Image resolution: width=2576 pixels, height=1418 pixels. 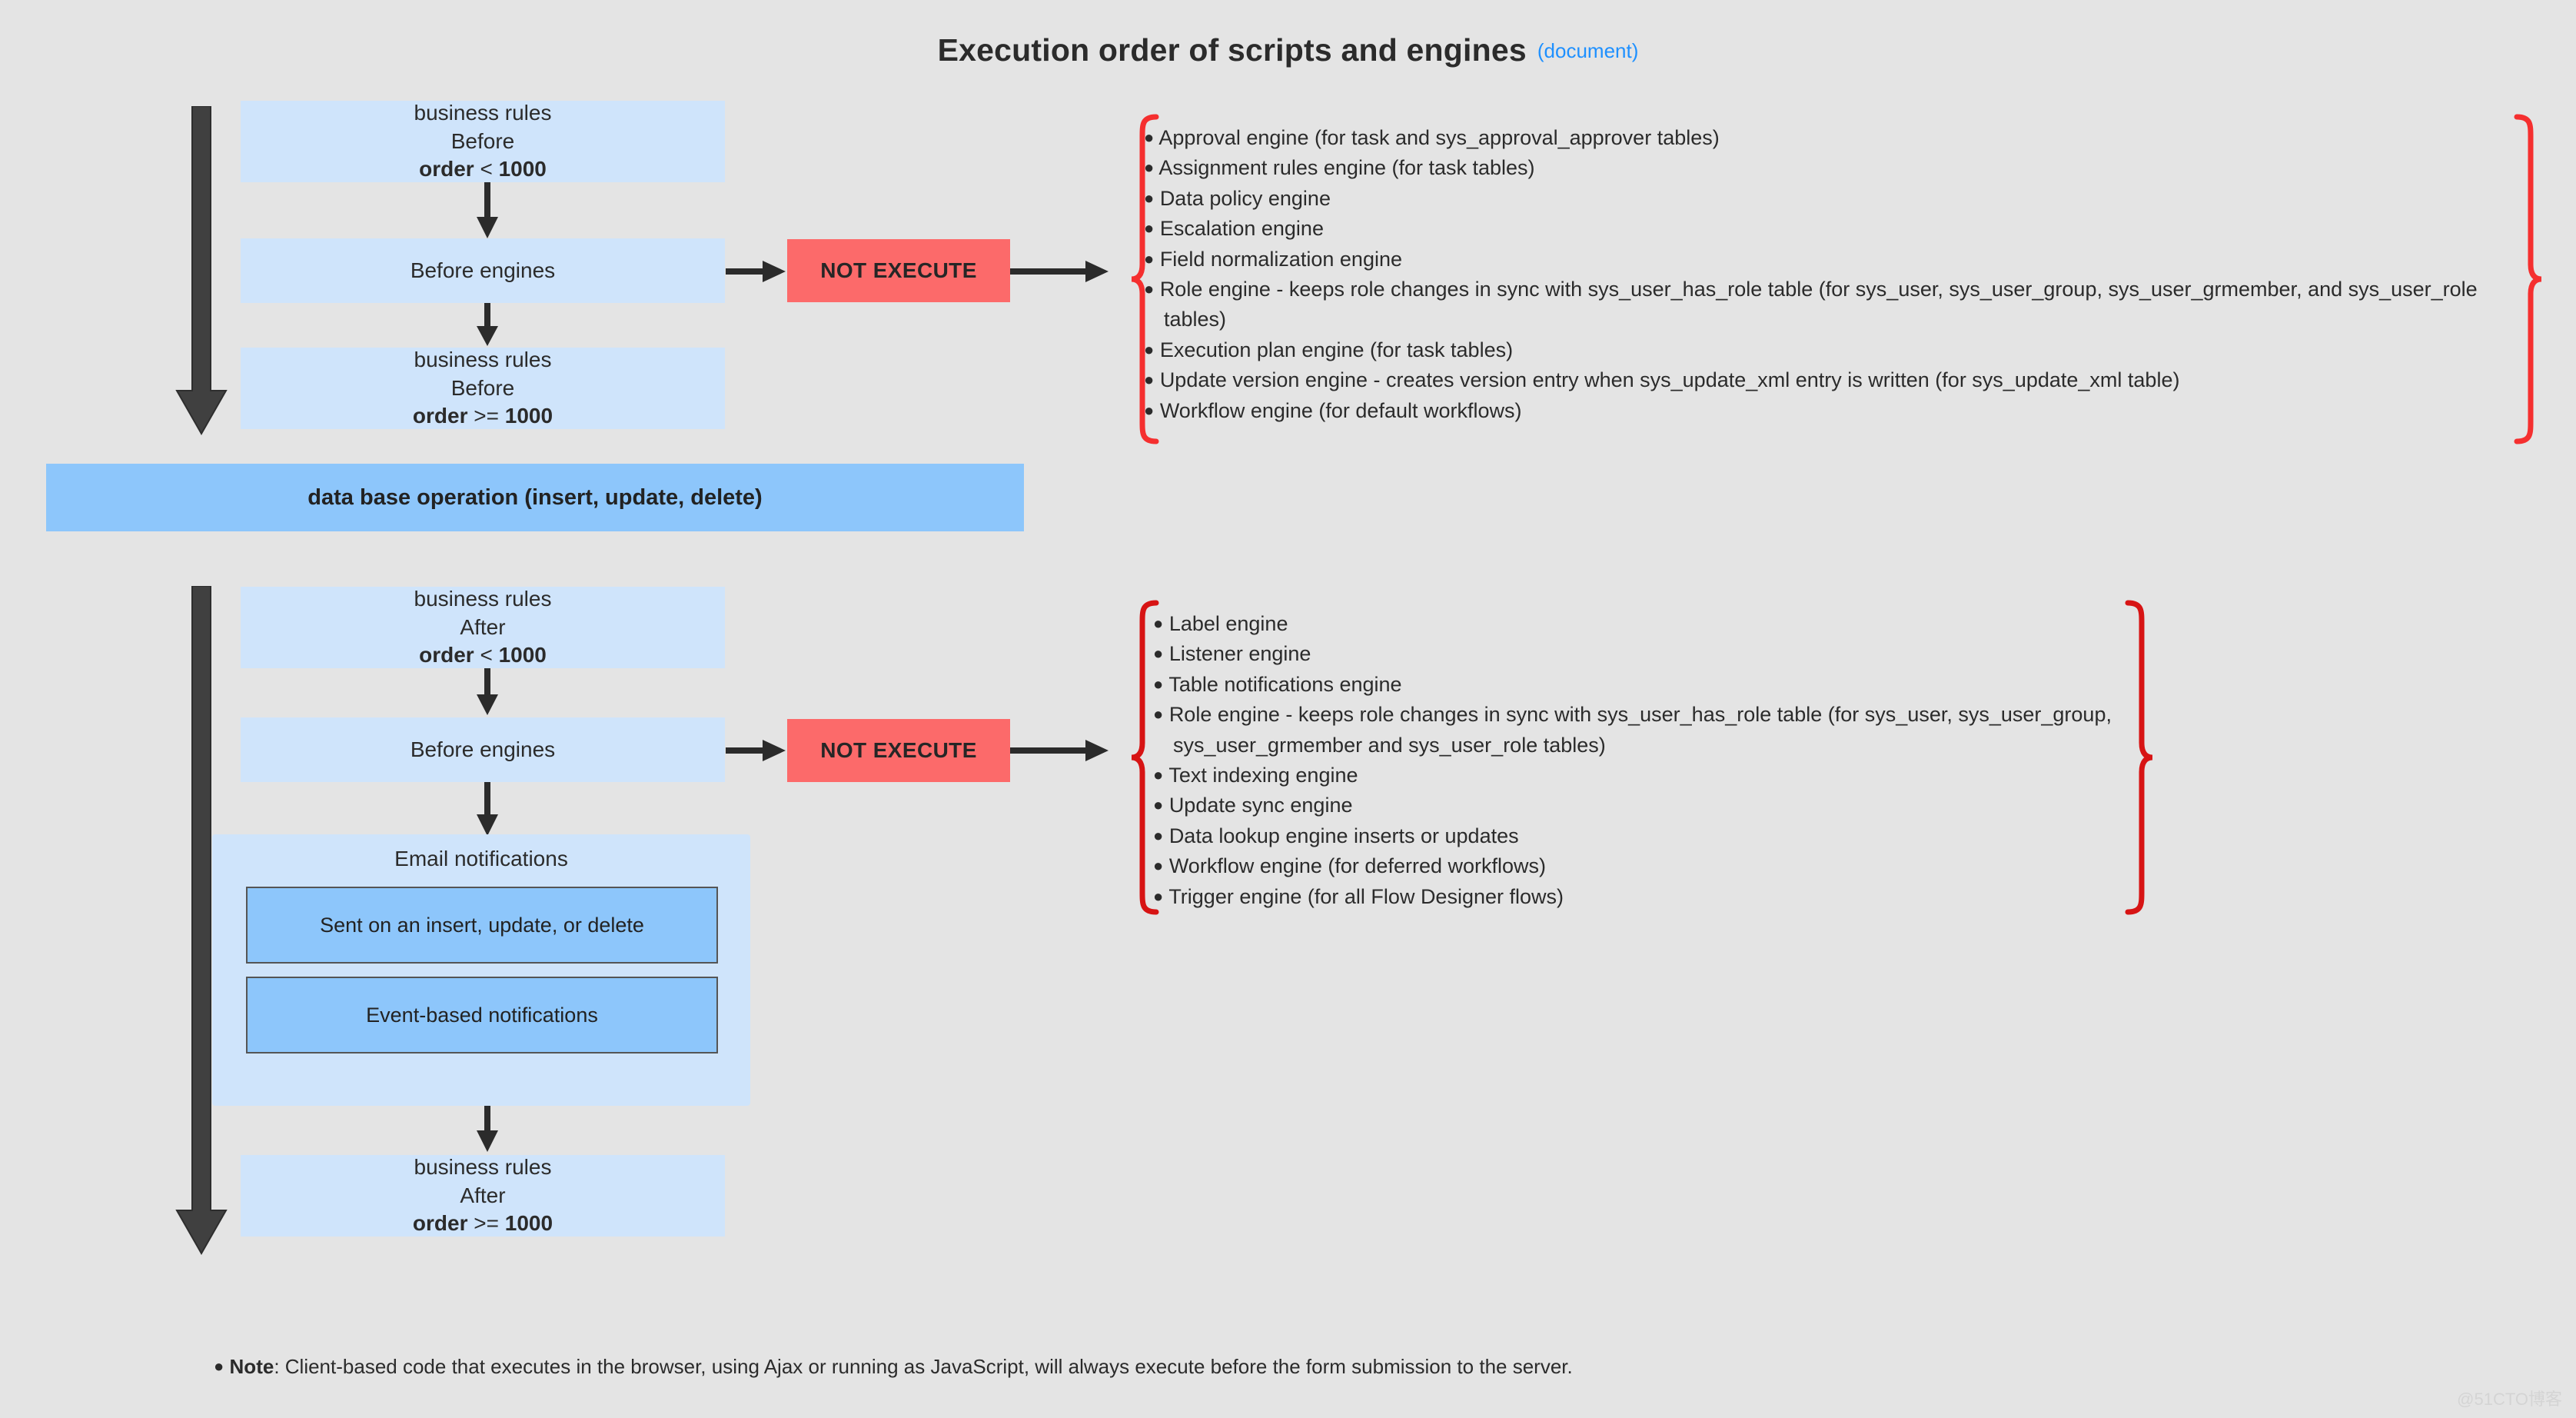 I want to click on engine-item-text: Escalation engine, so click(x=1241, y=229).